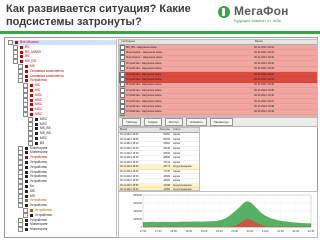 The height and width of the screenshot is (240, 320). I want to click on tree-item: Мониторинг, so click(67, 230).